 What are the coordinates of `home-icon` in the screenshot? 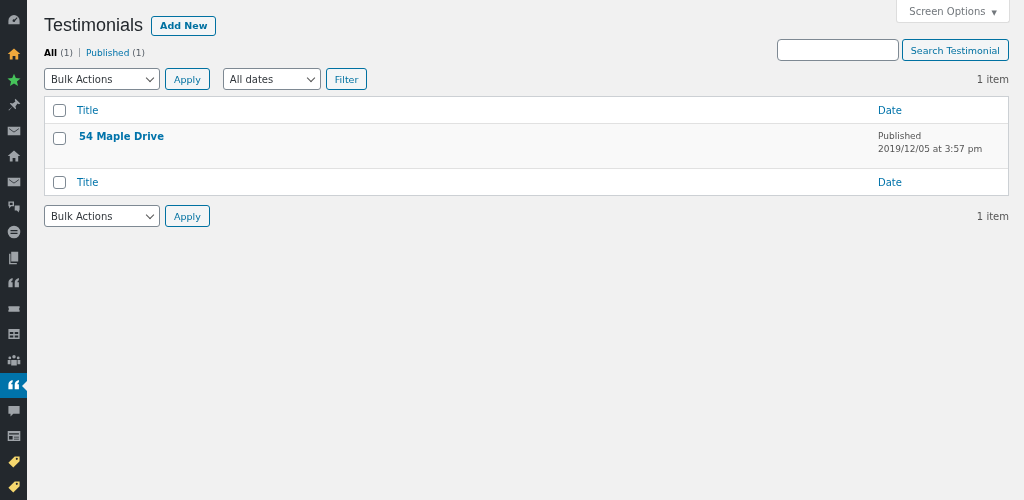 It's located at (13, 156).